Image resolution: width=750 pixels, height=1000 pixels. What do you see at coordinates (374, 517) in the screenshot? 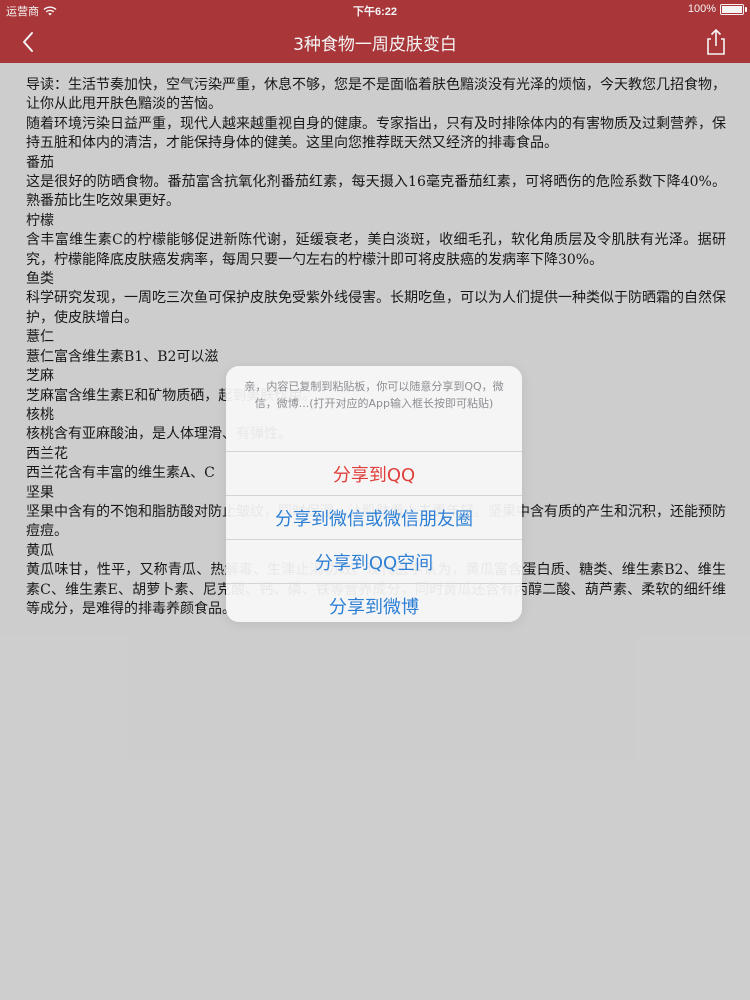
I see `share-wechat-button: 分享到微信或微信朋友圈` at bounding box center [374, 517].